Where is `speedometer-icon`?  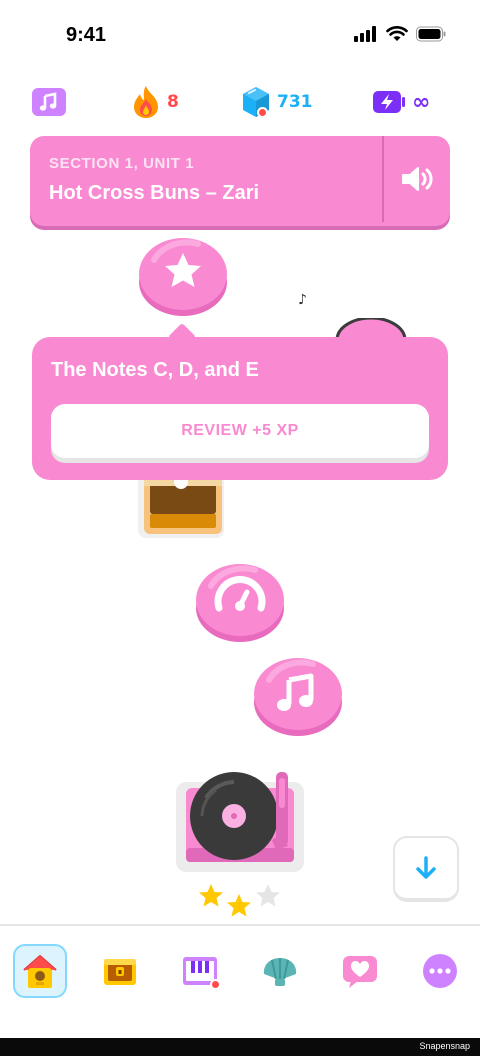 speedometer-icon is located at coordinates (240, 603).